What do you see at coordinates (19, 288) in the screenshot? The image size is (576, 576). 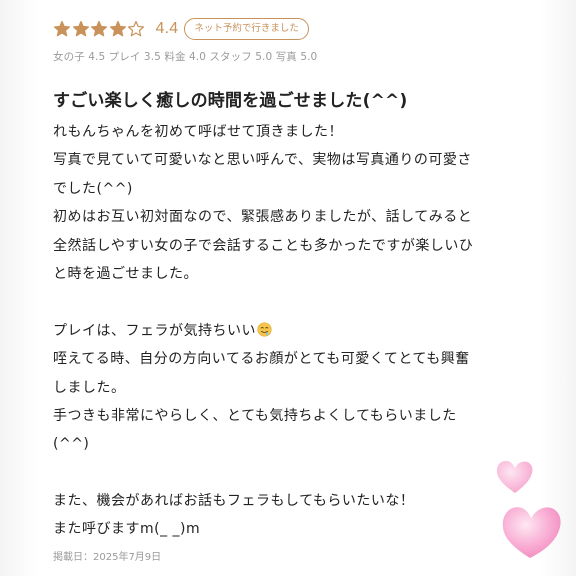 I see `left-margin-shade` at bounding box center [19, 288].